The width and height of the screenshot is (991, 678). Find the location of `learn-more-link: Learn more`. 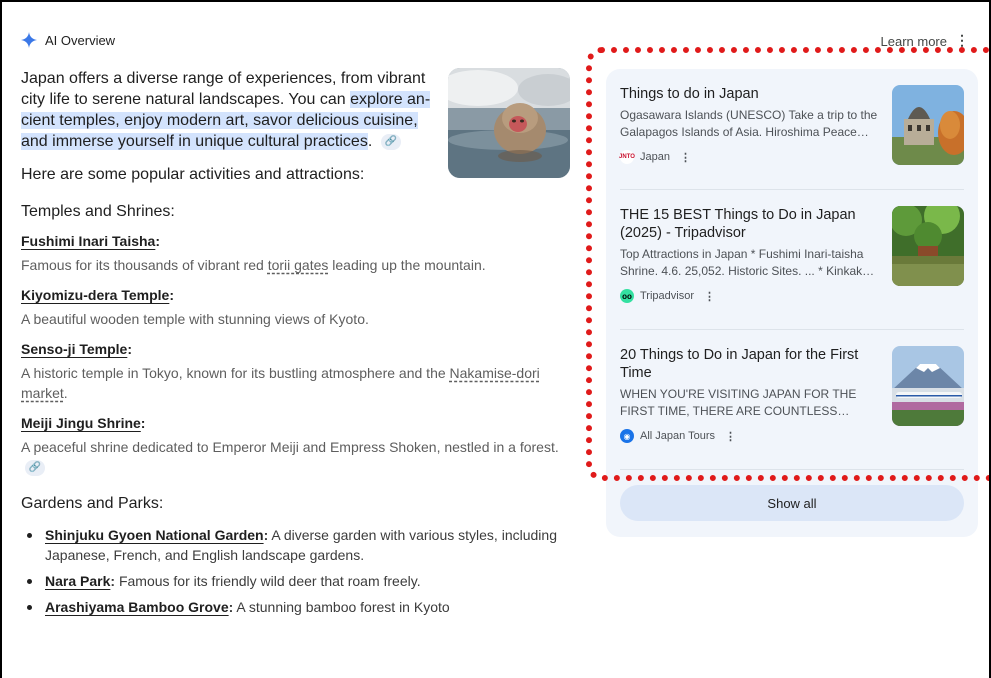

learn-more-link: Learn more is located at coordinates (914, 41).